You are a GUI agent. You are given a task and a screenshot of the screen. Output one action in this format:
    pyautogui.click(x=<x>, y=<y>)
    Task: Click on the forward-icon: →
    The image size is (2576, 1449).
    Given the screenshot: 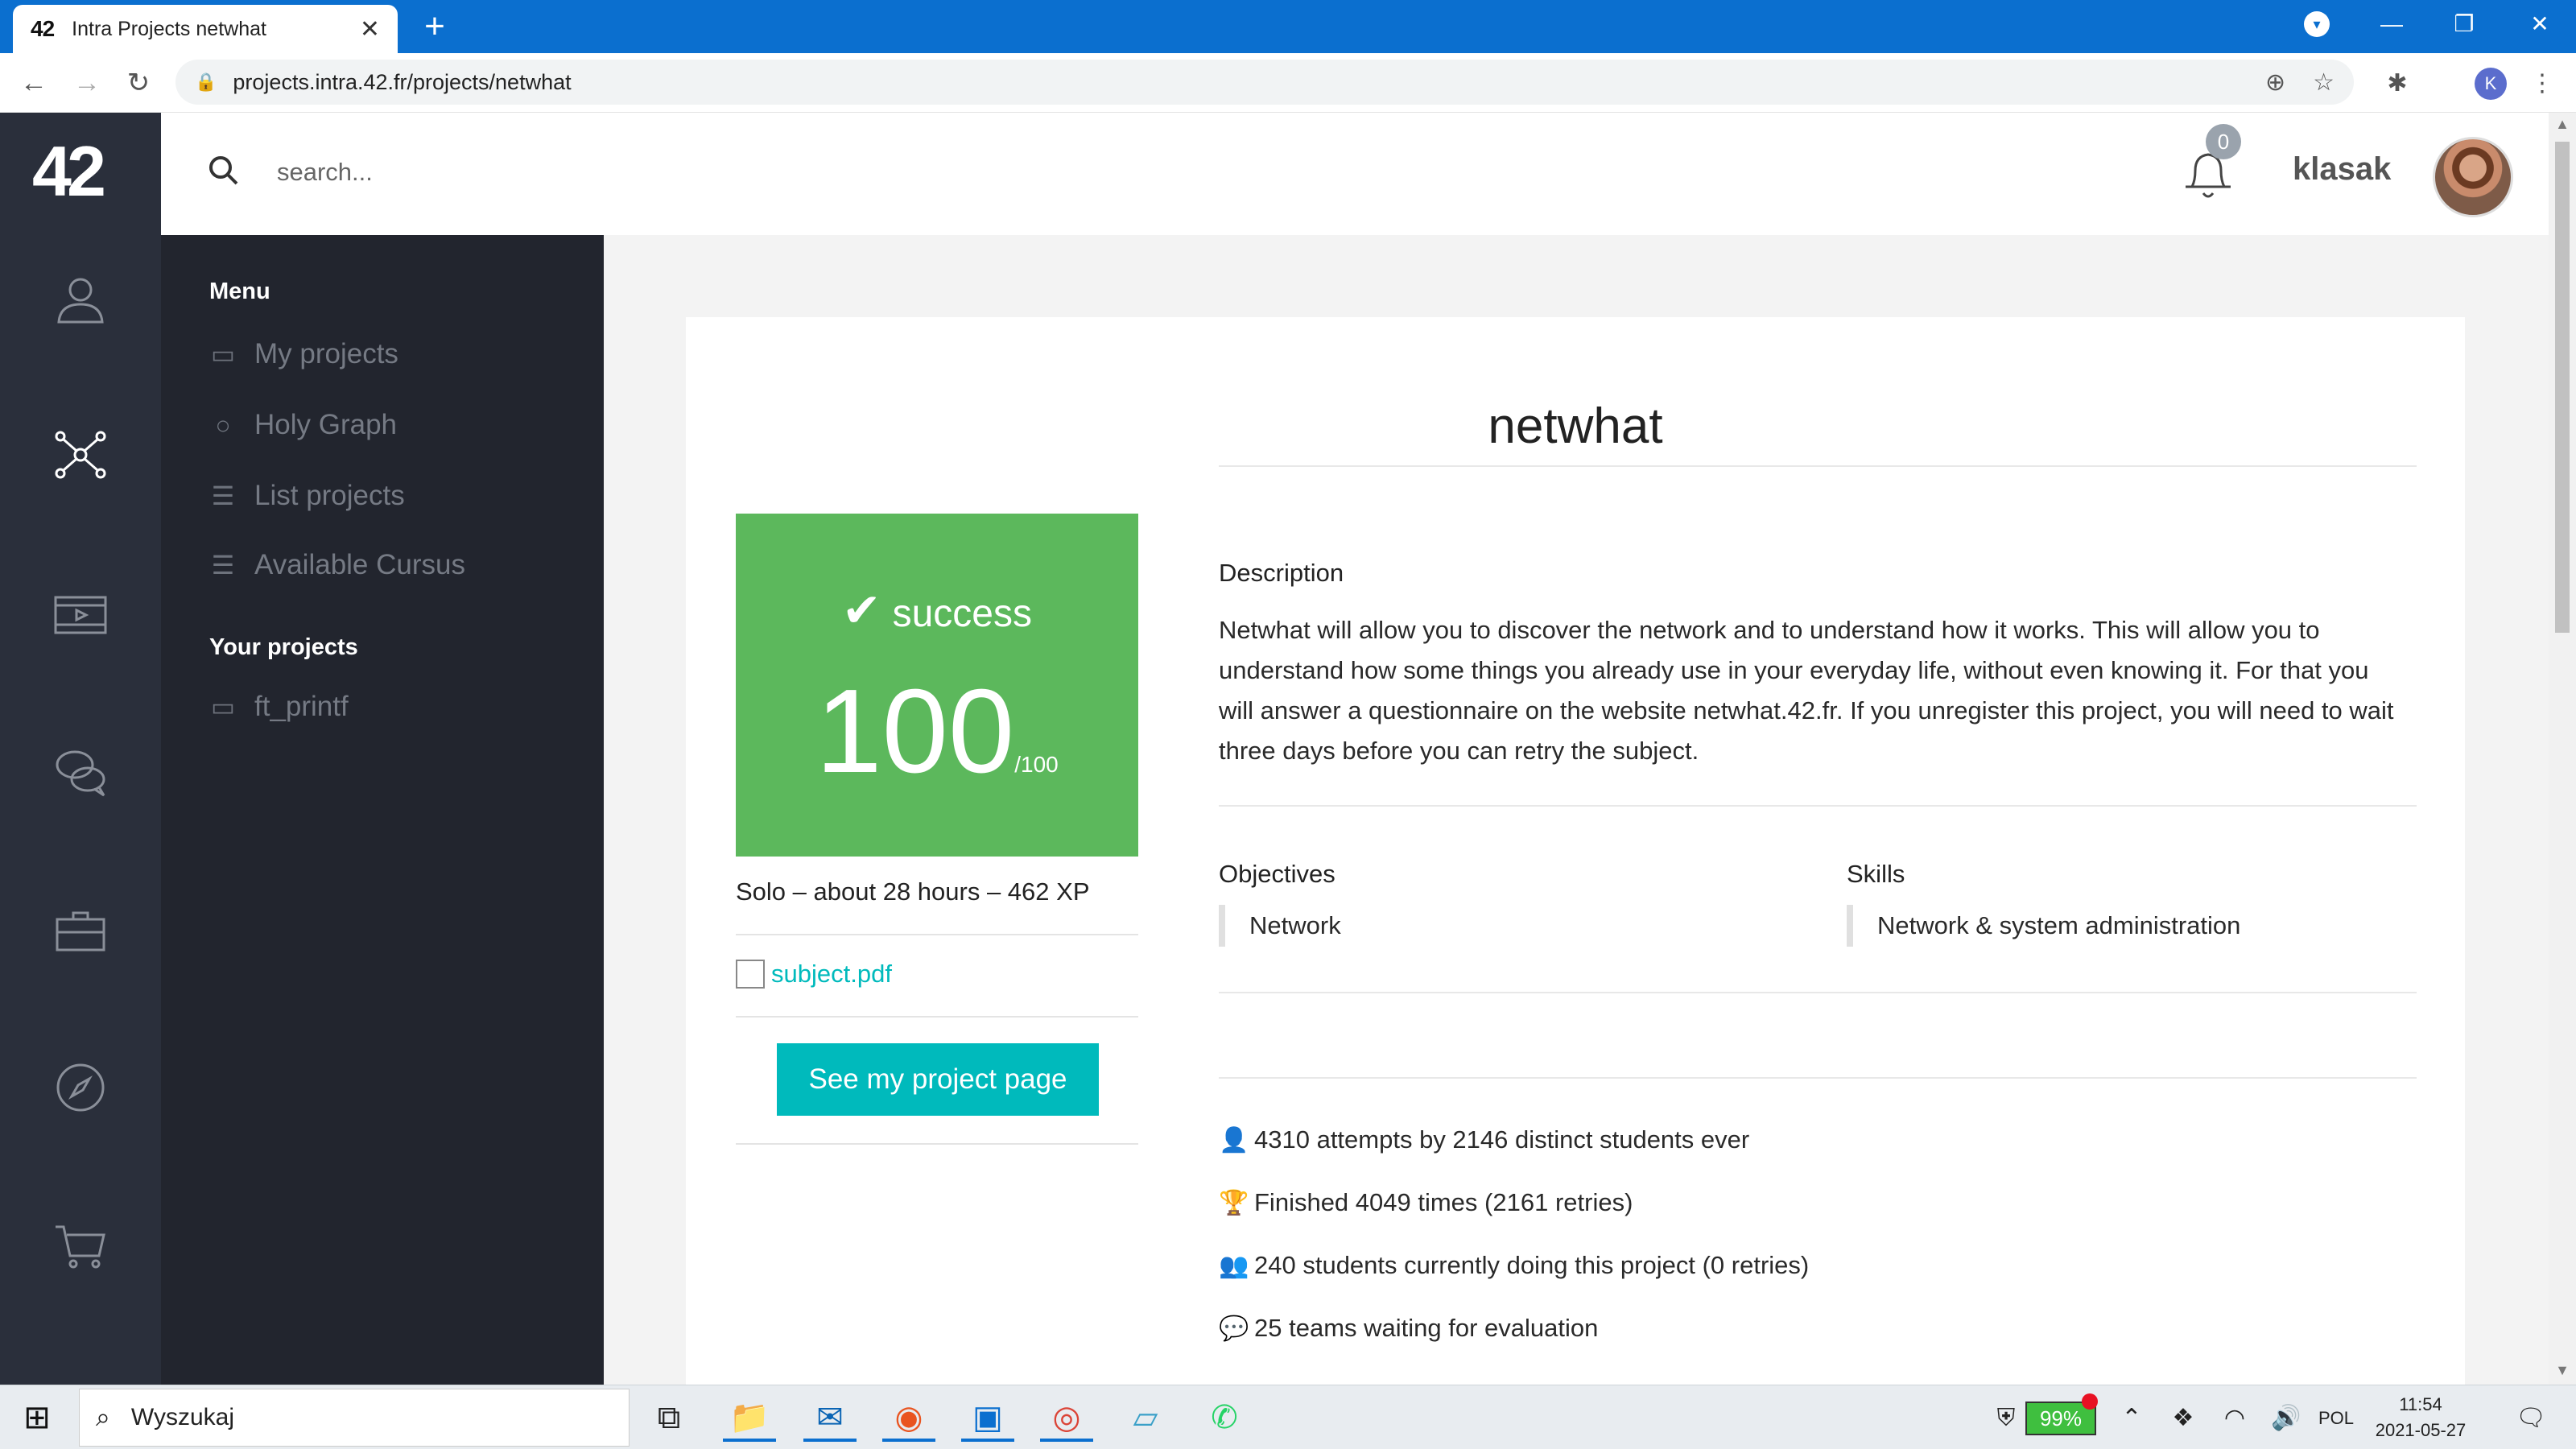 What is the action you would take?
    pyautogui.click(x=87, y=83)
    